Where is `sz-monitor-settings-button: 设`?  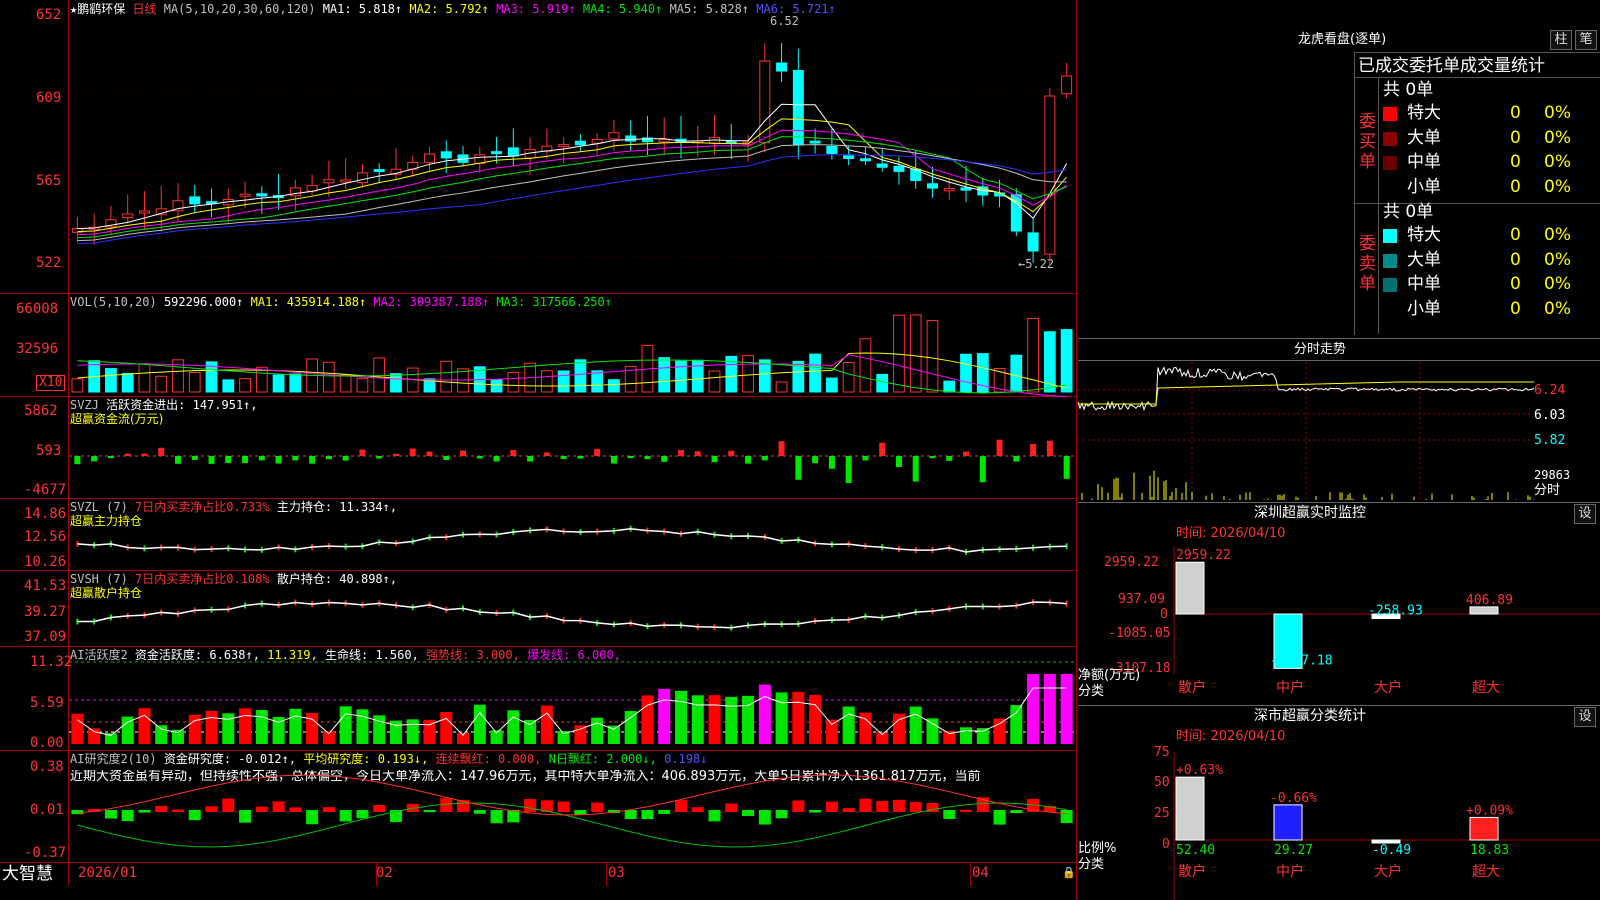
sz-monitor-settings-button: 设 is located at coordinates (1585, 514).